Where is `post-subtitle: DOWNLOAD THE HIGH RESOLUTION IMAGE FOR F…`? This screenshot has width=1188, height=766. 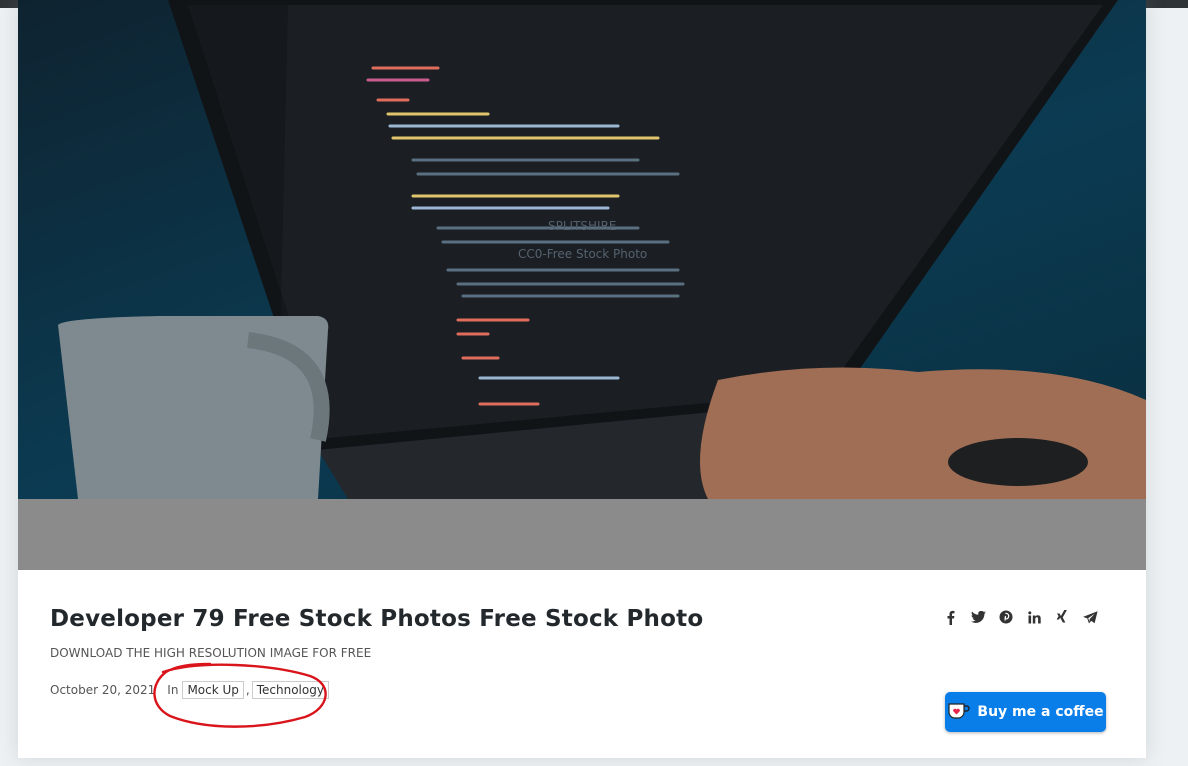 post-subtitle: DOWNLOAD THE HIGH RESOLUTION IMAGE FOR F… is located at coordinates (211, 653).